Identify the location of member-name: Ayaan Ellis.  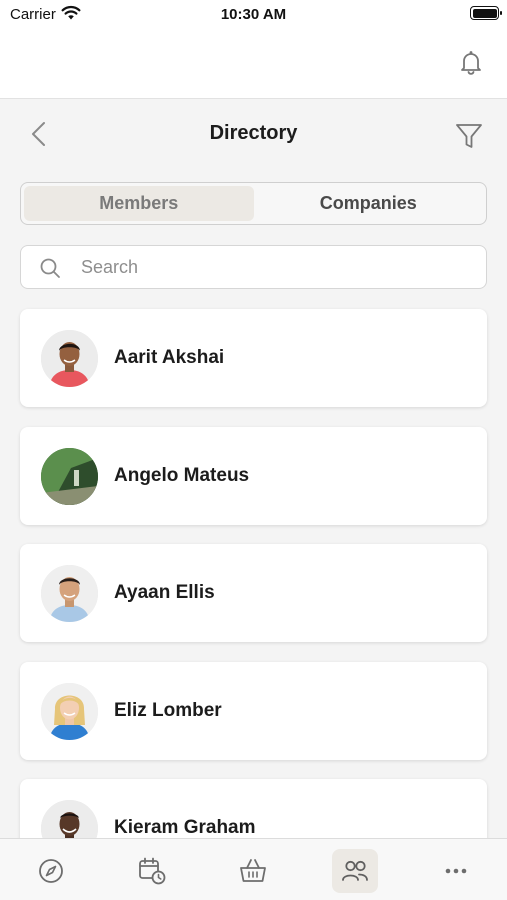
(164, 592).